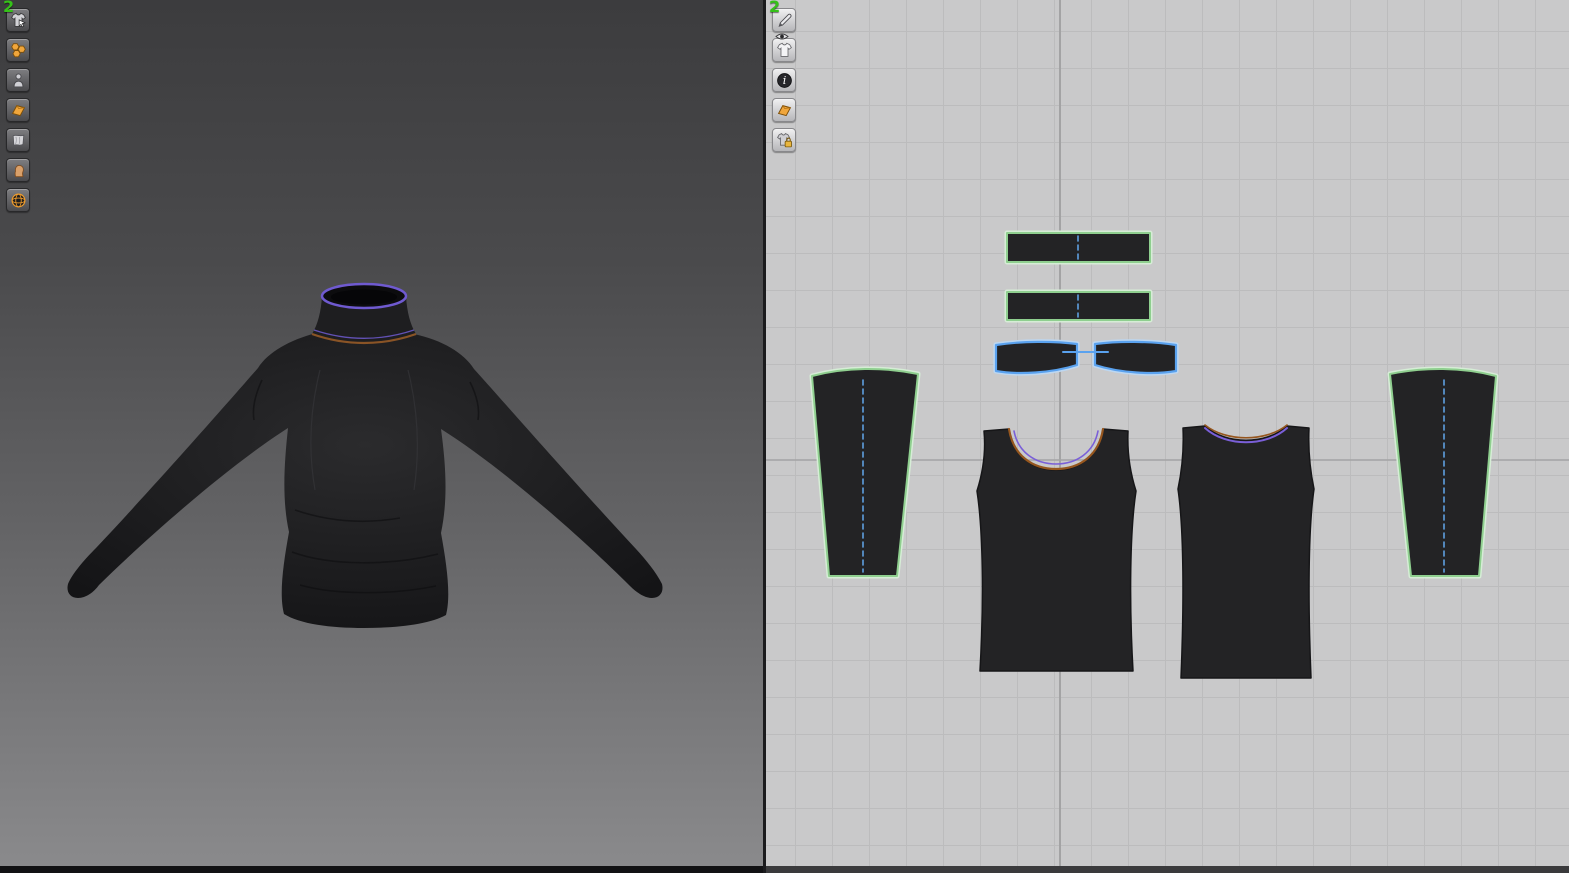  I want to click on pattern-piece-collar-left, so click(1036, 357).